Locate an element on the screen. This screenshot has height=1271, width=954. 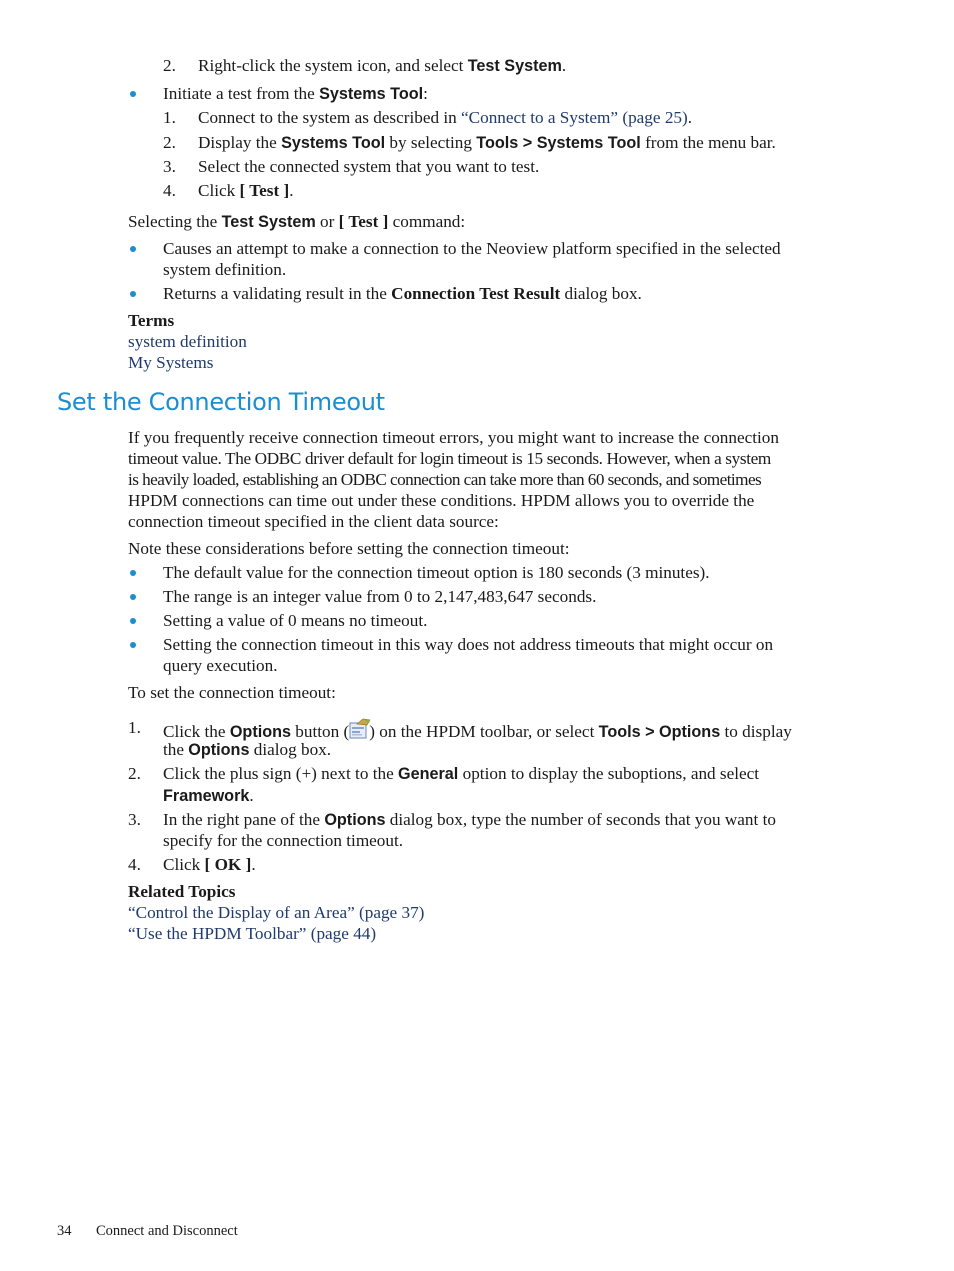
chapter-title: Connect and Disconnect is located at coordinates (167, 1231).